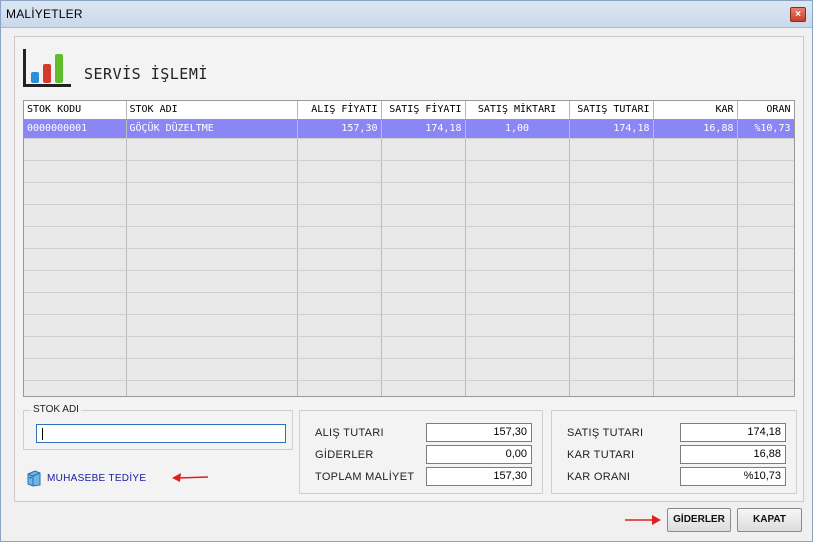 The height and width of the screenshot is (542, 813). I want to click on cell-satis-tutari: 174,18, so click(611, 129).